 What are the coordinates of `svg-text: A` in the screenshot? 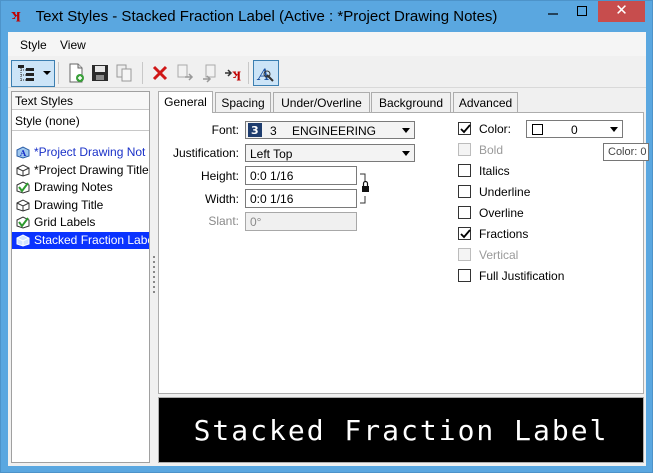 It's located at (23, 153).